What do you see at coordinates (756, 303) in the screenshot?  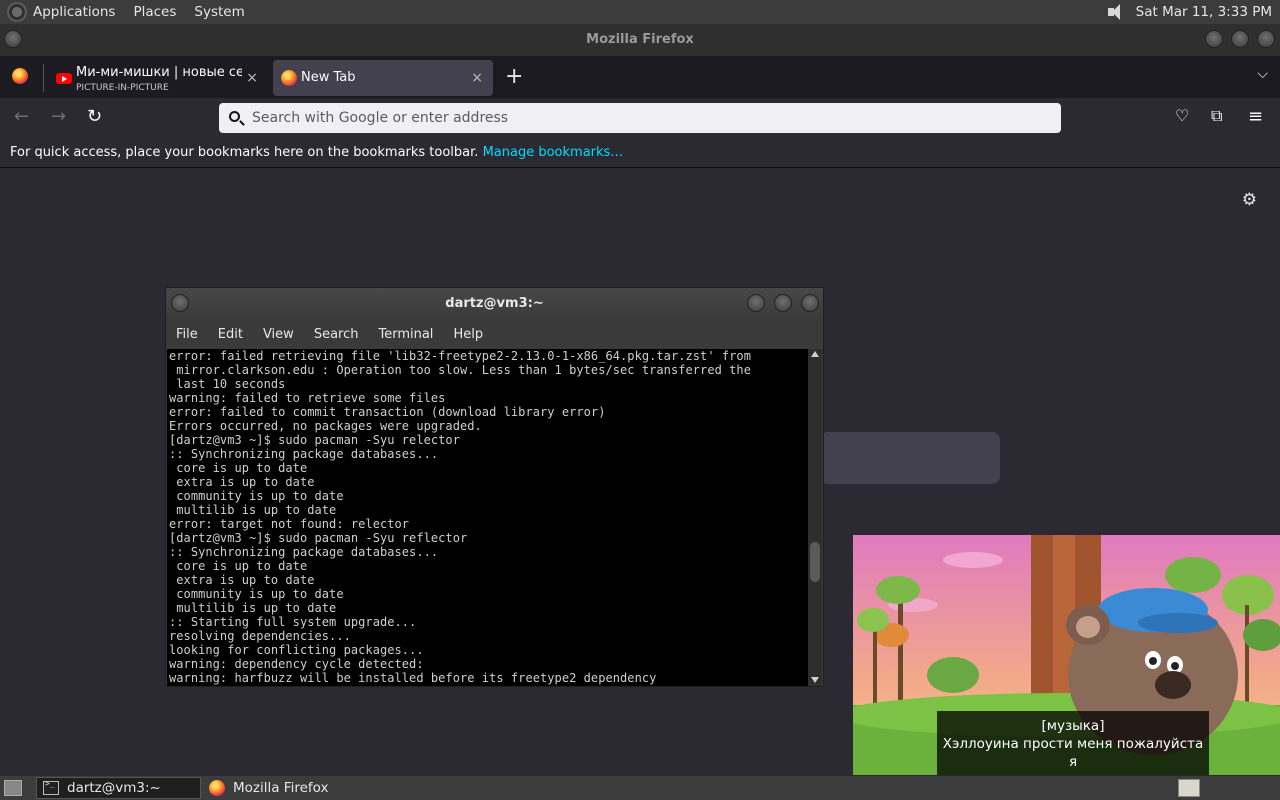 I see `terminal-minimize-button` at bounding box center [756, 303].